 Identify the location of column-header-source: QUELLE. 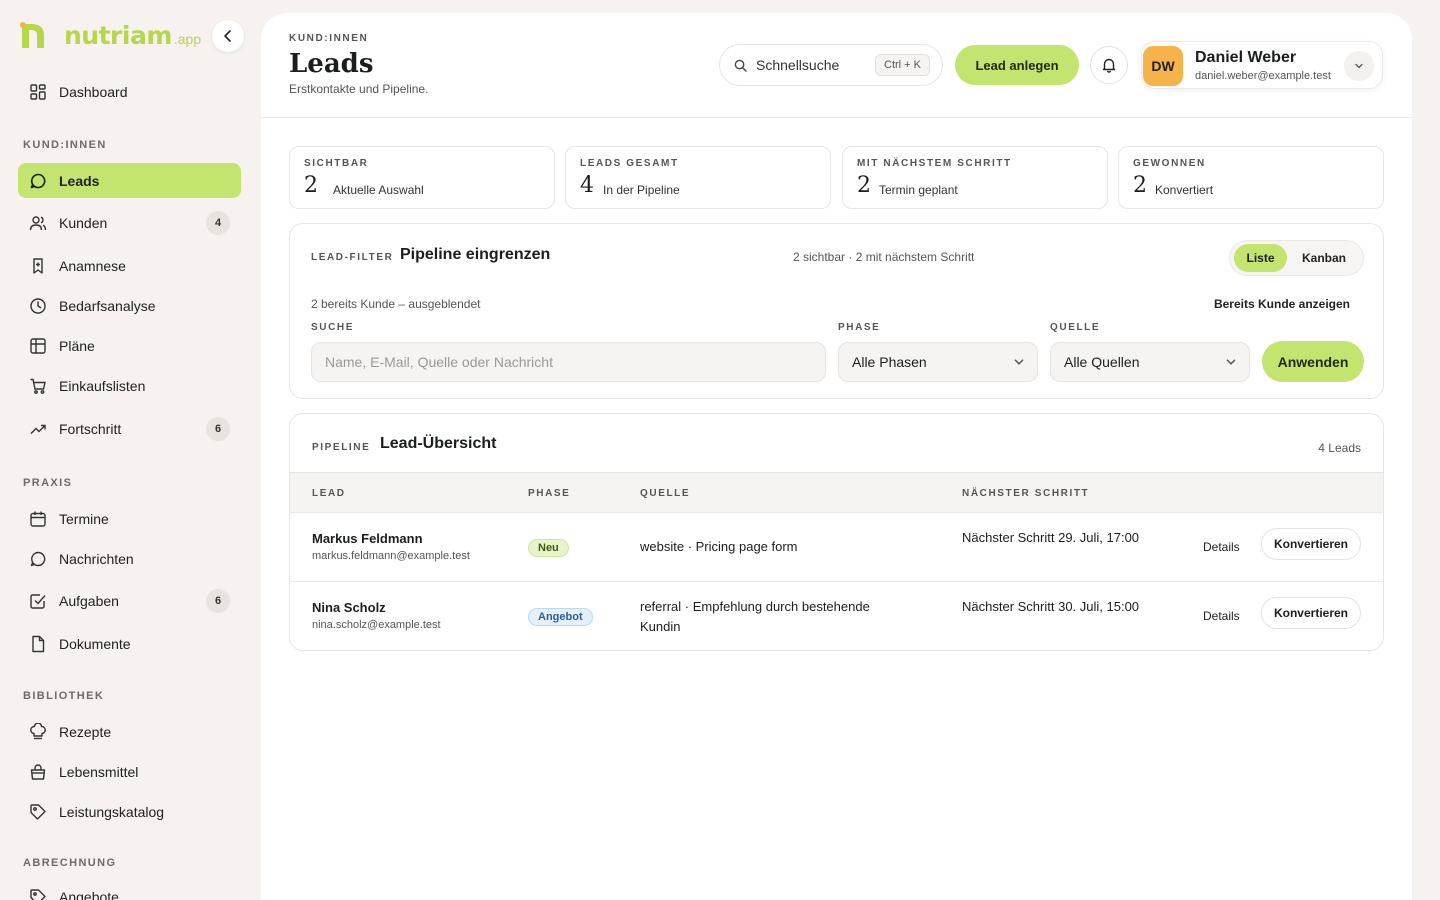
(665, 493).